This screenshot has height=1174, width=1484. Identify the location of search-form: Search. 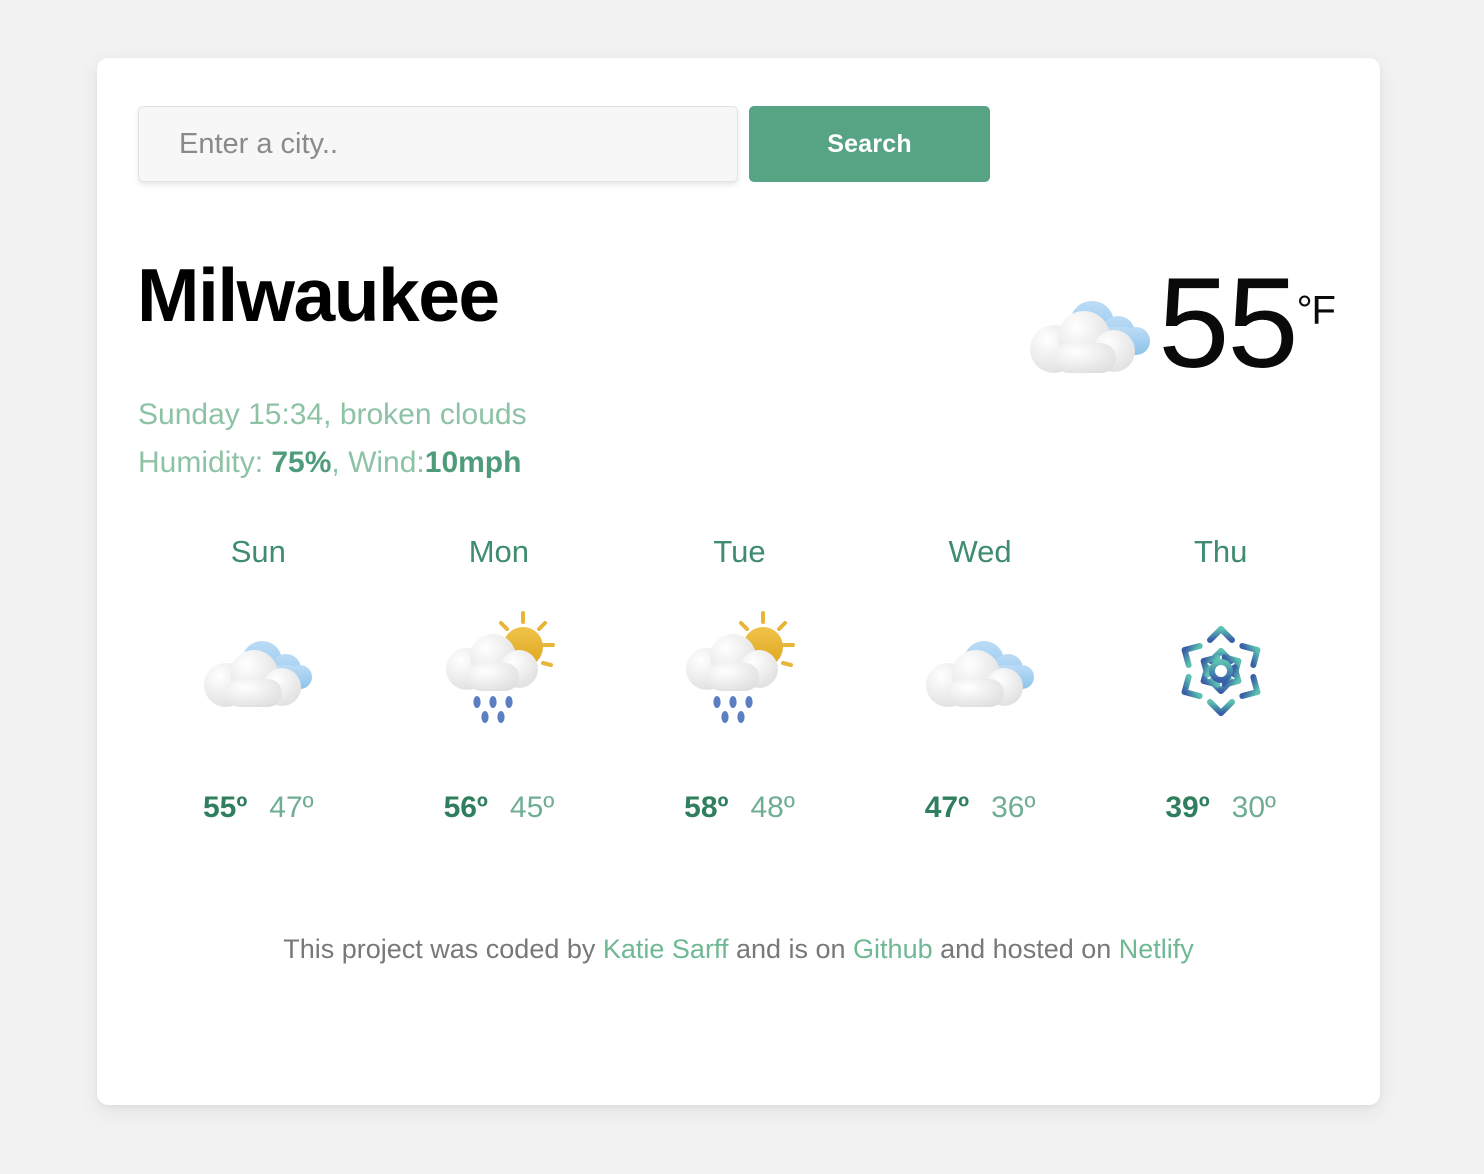
(564, 144).